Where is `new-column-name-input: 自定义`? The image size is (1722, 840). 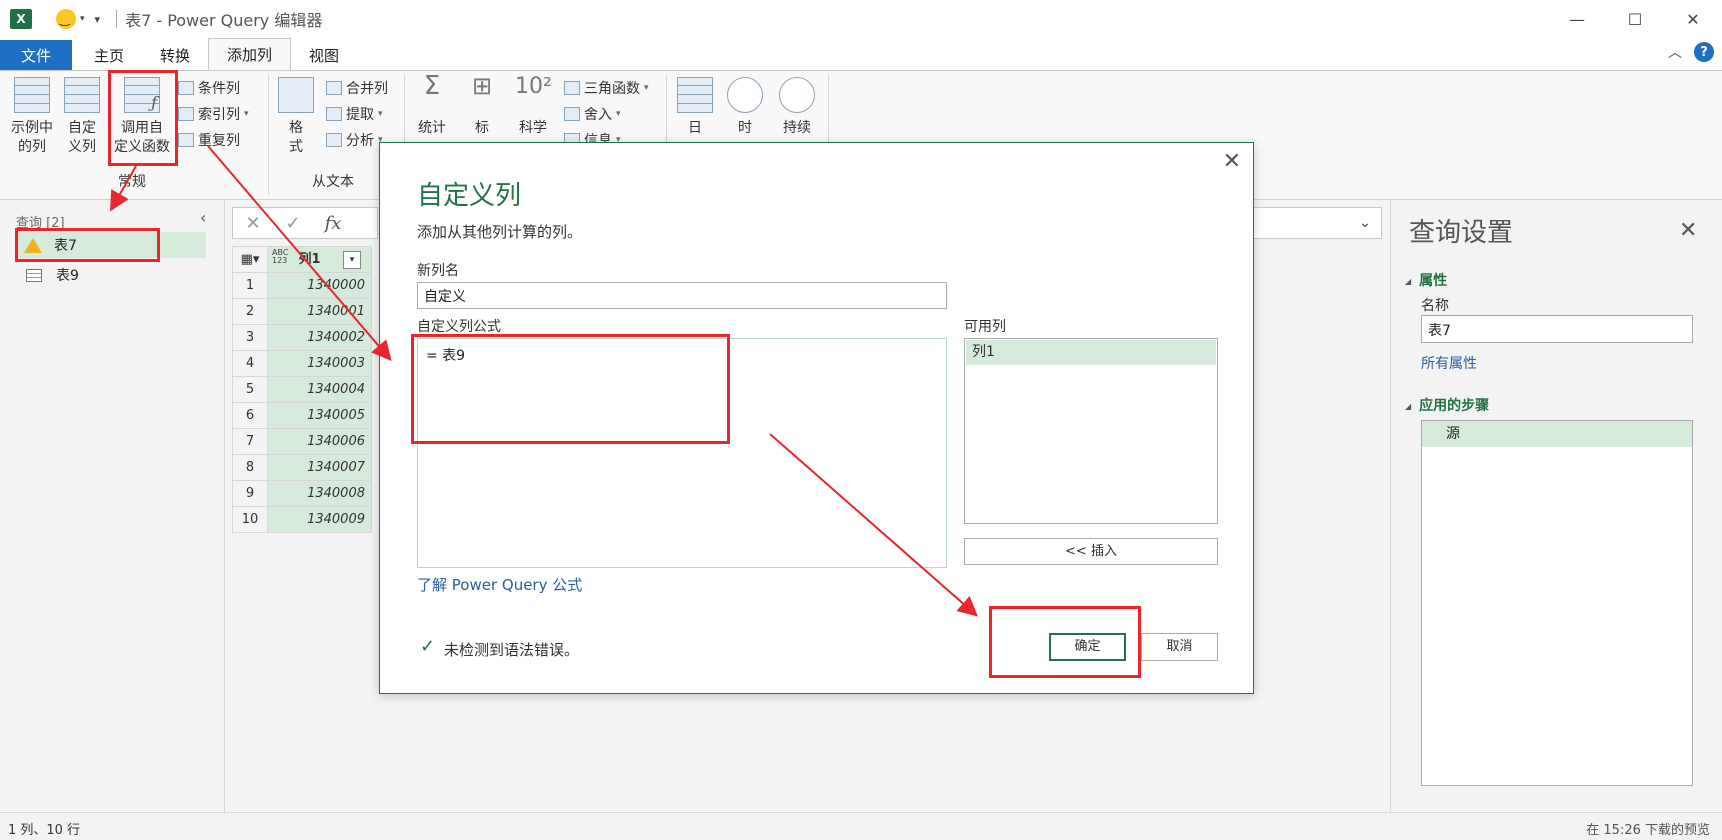 new-column-name-input: 自定义 is located at coordinates (682, 295).